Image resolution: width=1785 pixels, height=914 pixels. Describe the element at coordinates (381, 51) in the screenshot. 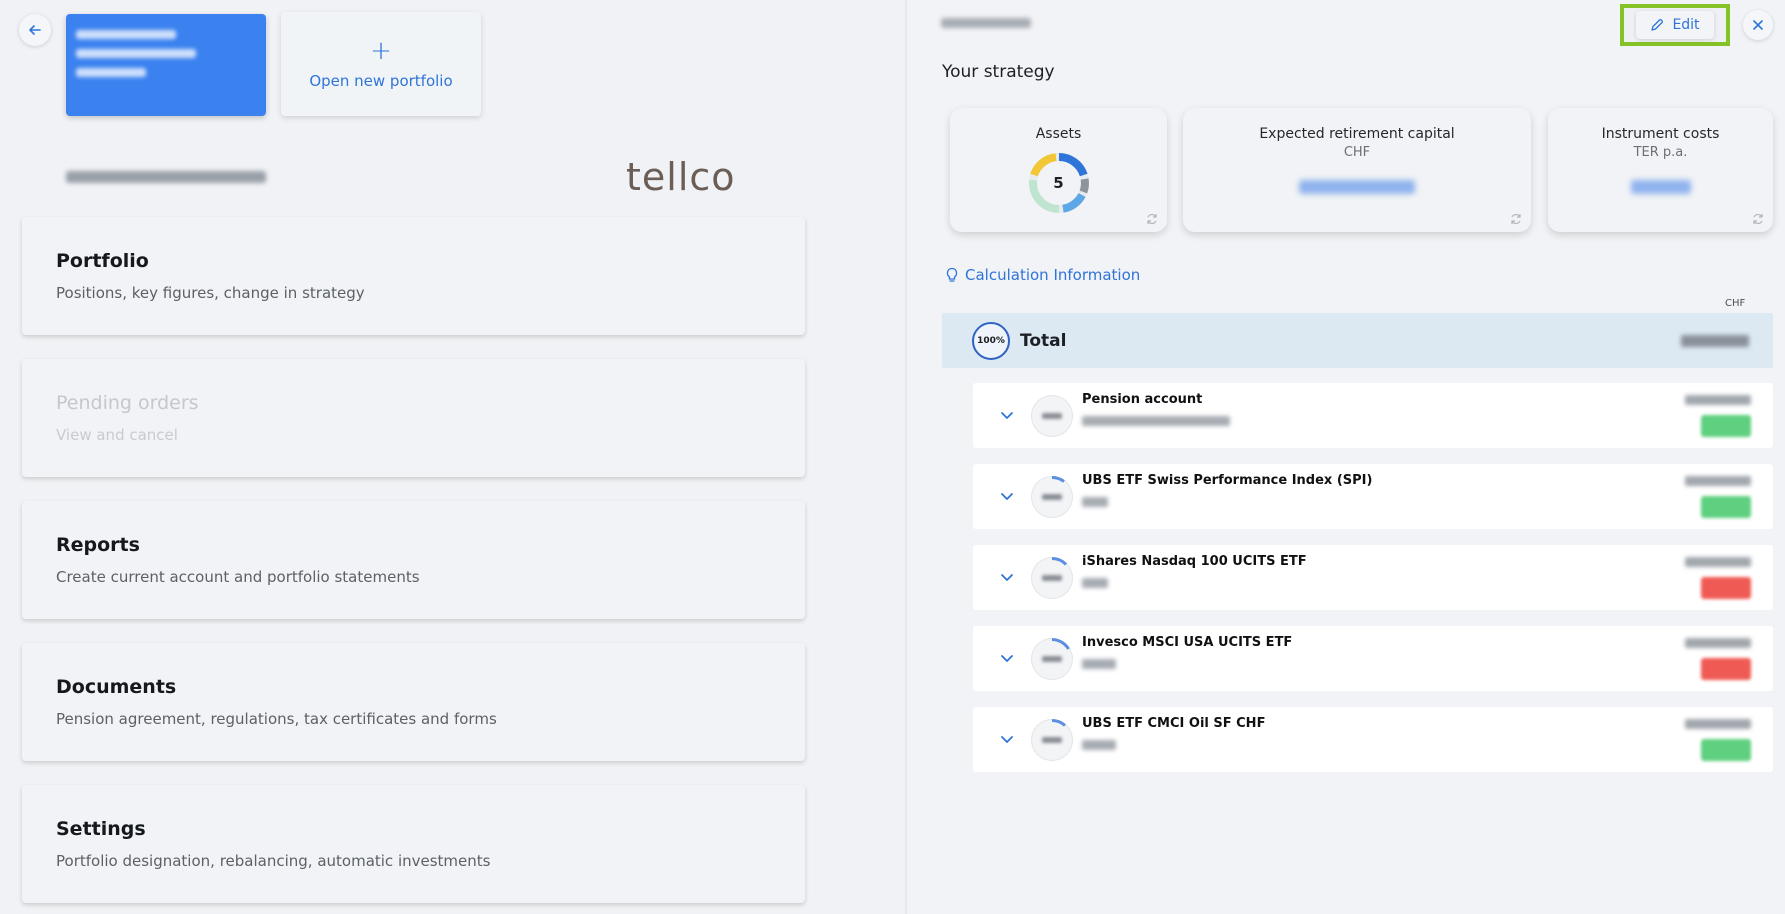

I see `plus-icon: +` at that location.